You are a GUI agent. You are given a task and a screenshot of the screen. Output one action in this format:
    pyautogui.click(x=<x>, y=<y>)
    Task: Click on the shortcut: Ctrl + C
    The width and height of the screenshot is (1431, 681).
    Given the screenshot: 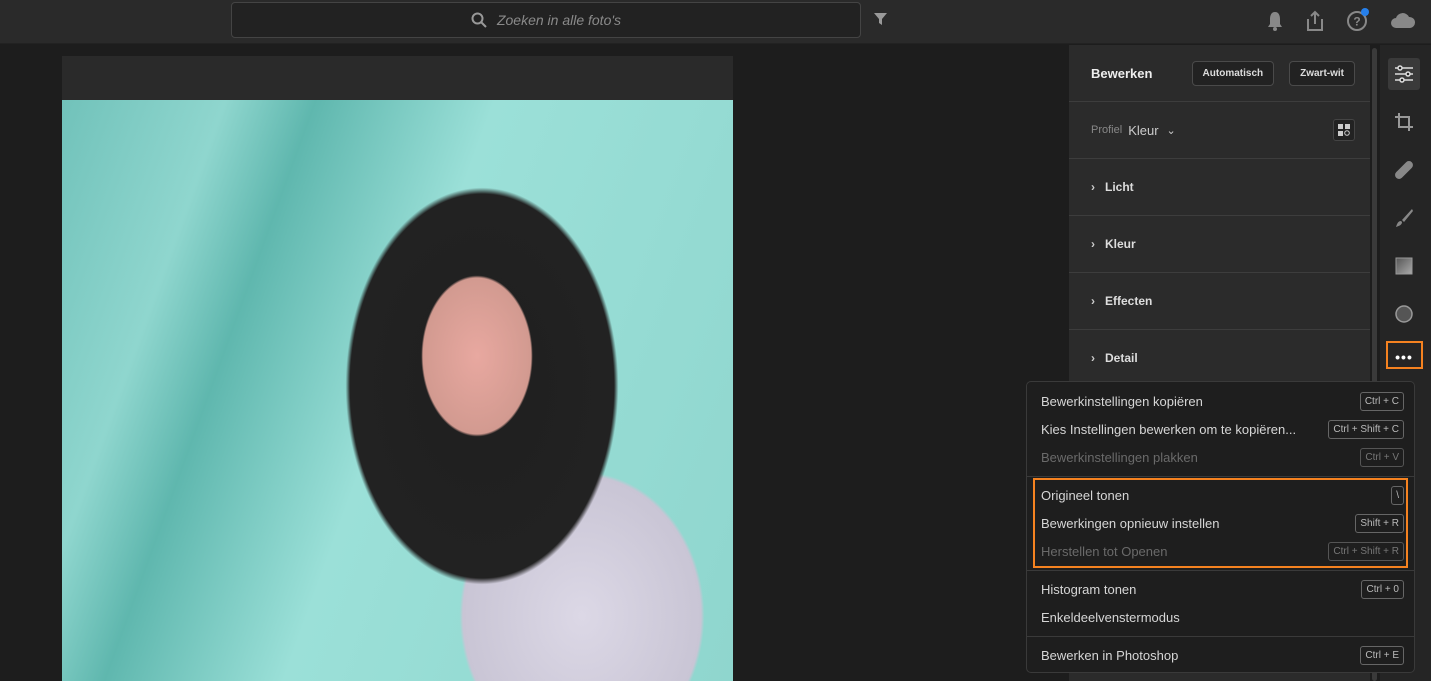 What is the action you would take?
    pyautogui.click(x=1381, y=401)
    